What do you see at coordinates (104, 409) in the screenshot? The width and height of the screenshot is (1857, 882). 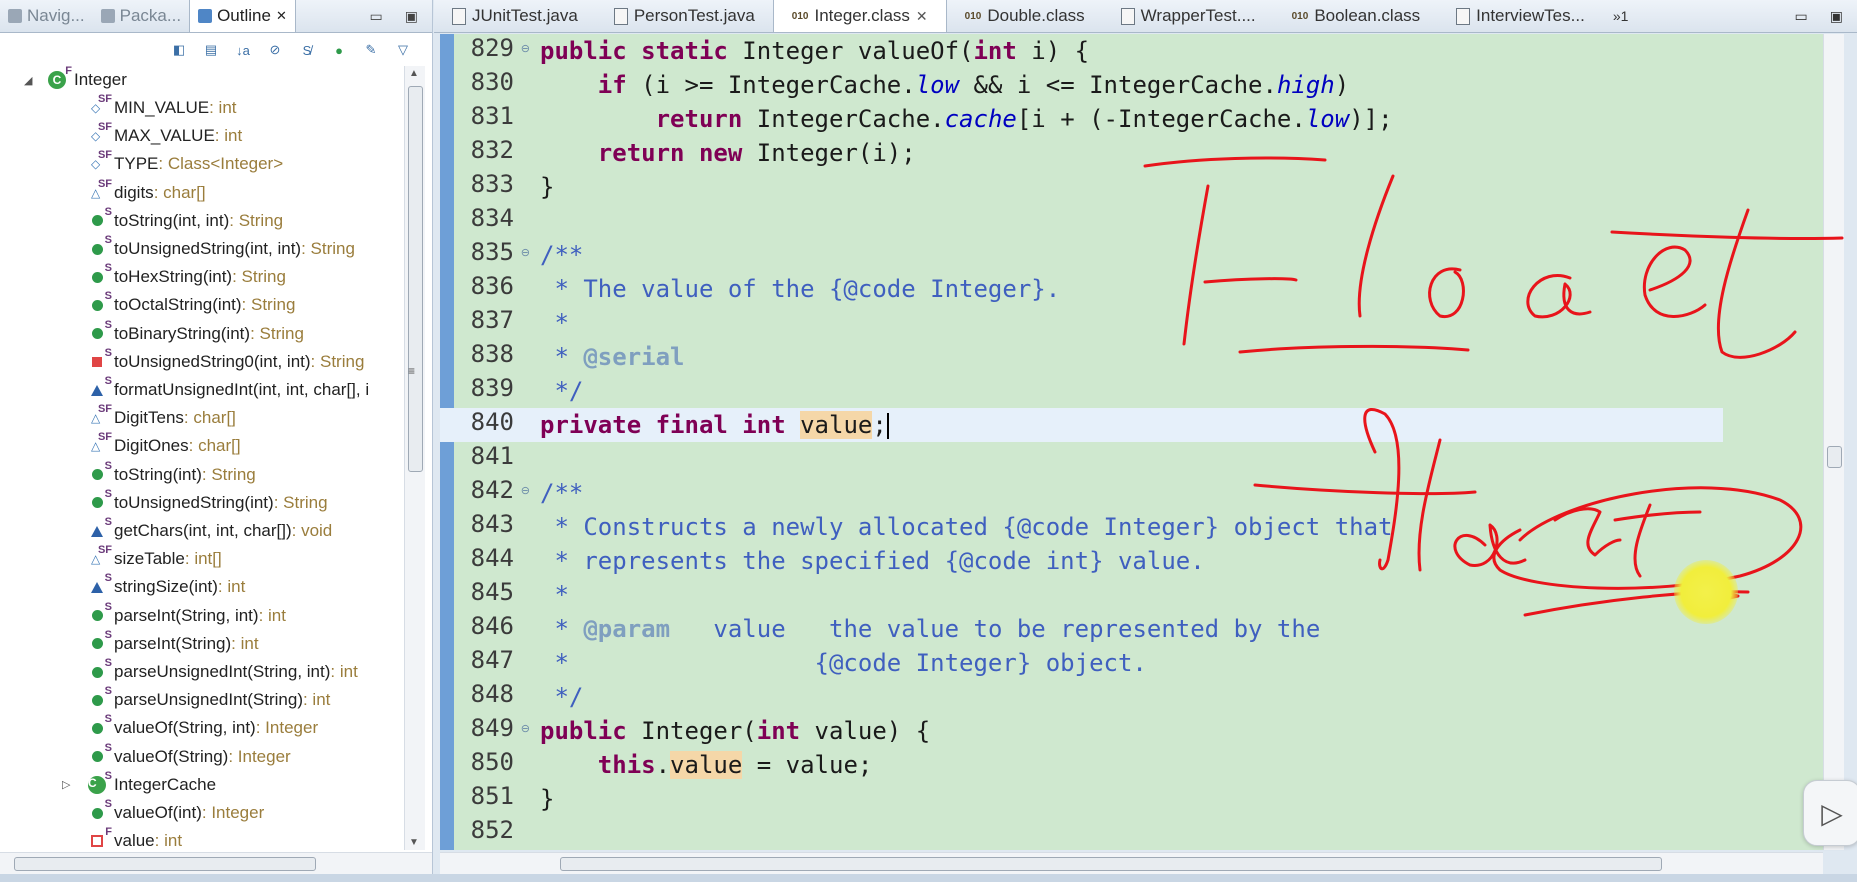 I see `modifier-badge: SF` at bounding box center [104, 409].